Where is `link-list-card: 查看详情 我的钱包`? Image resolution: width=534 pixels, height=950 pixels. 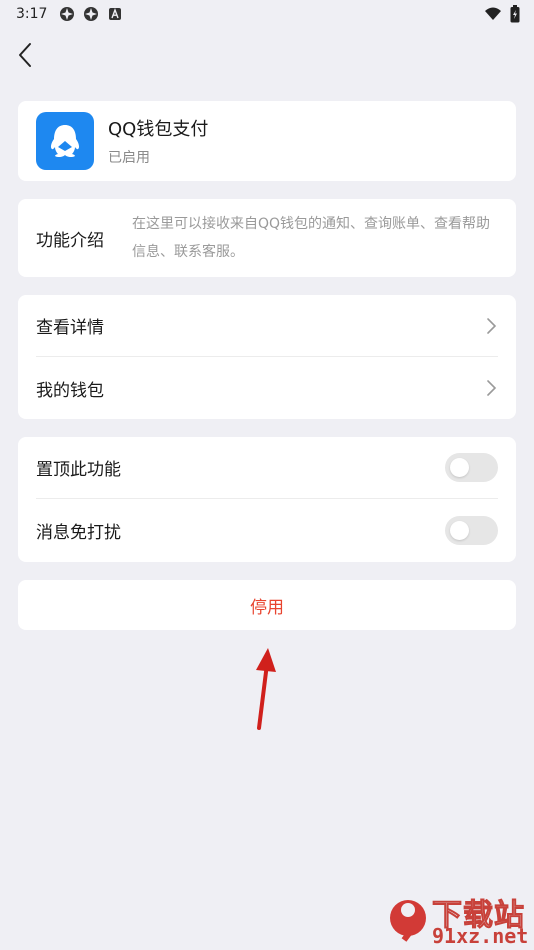
link-list-card: 查看详情 我的钱包 is located at coordinates (267, 357).